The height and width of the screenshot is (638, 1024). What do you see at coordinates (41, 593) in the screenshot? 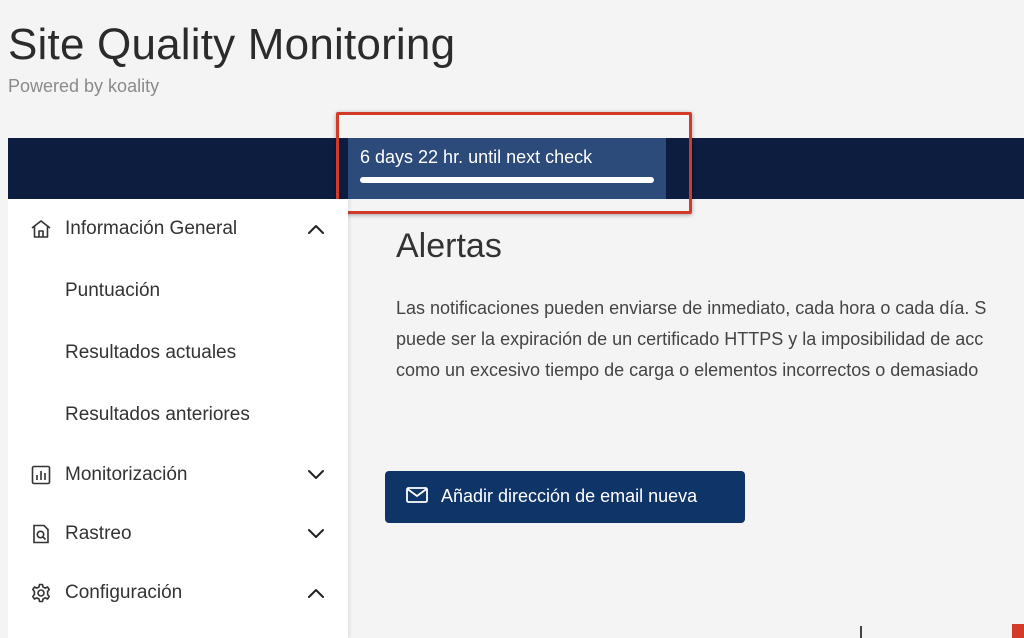
I see `gear-icon` at bounding box center [41, 593].